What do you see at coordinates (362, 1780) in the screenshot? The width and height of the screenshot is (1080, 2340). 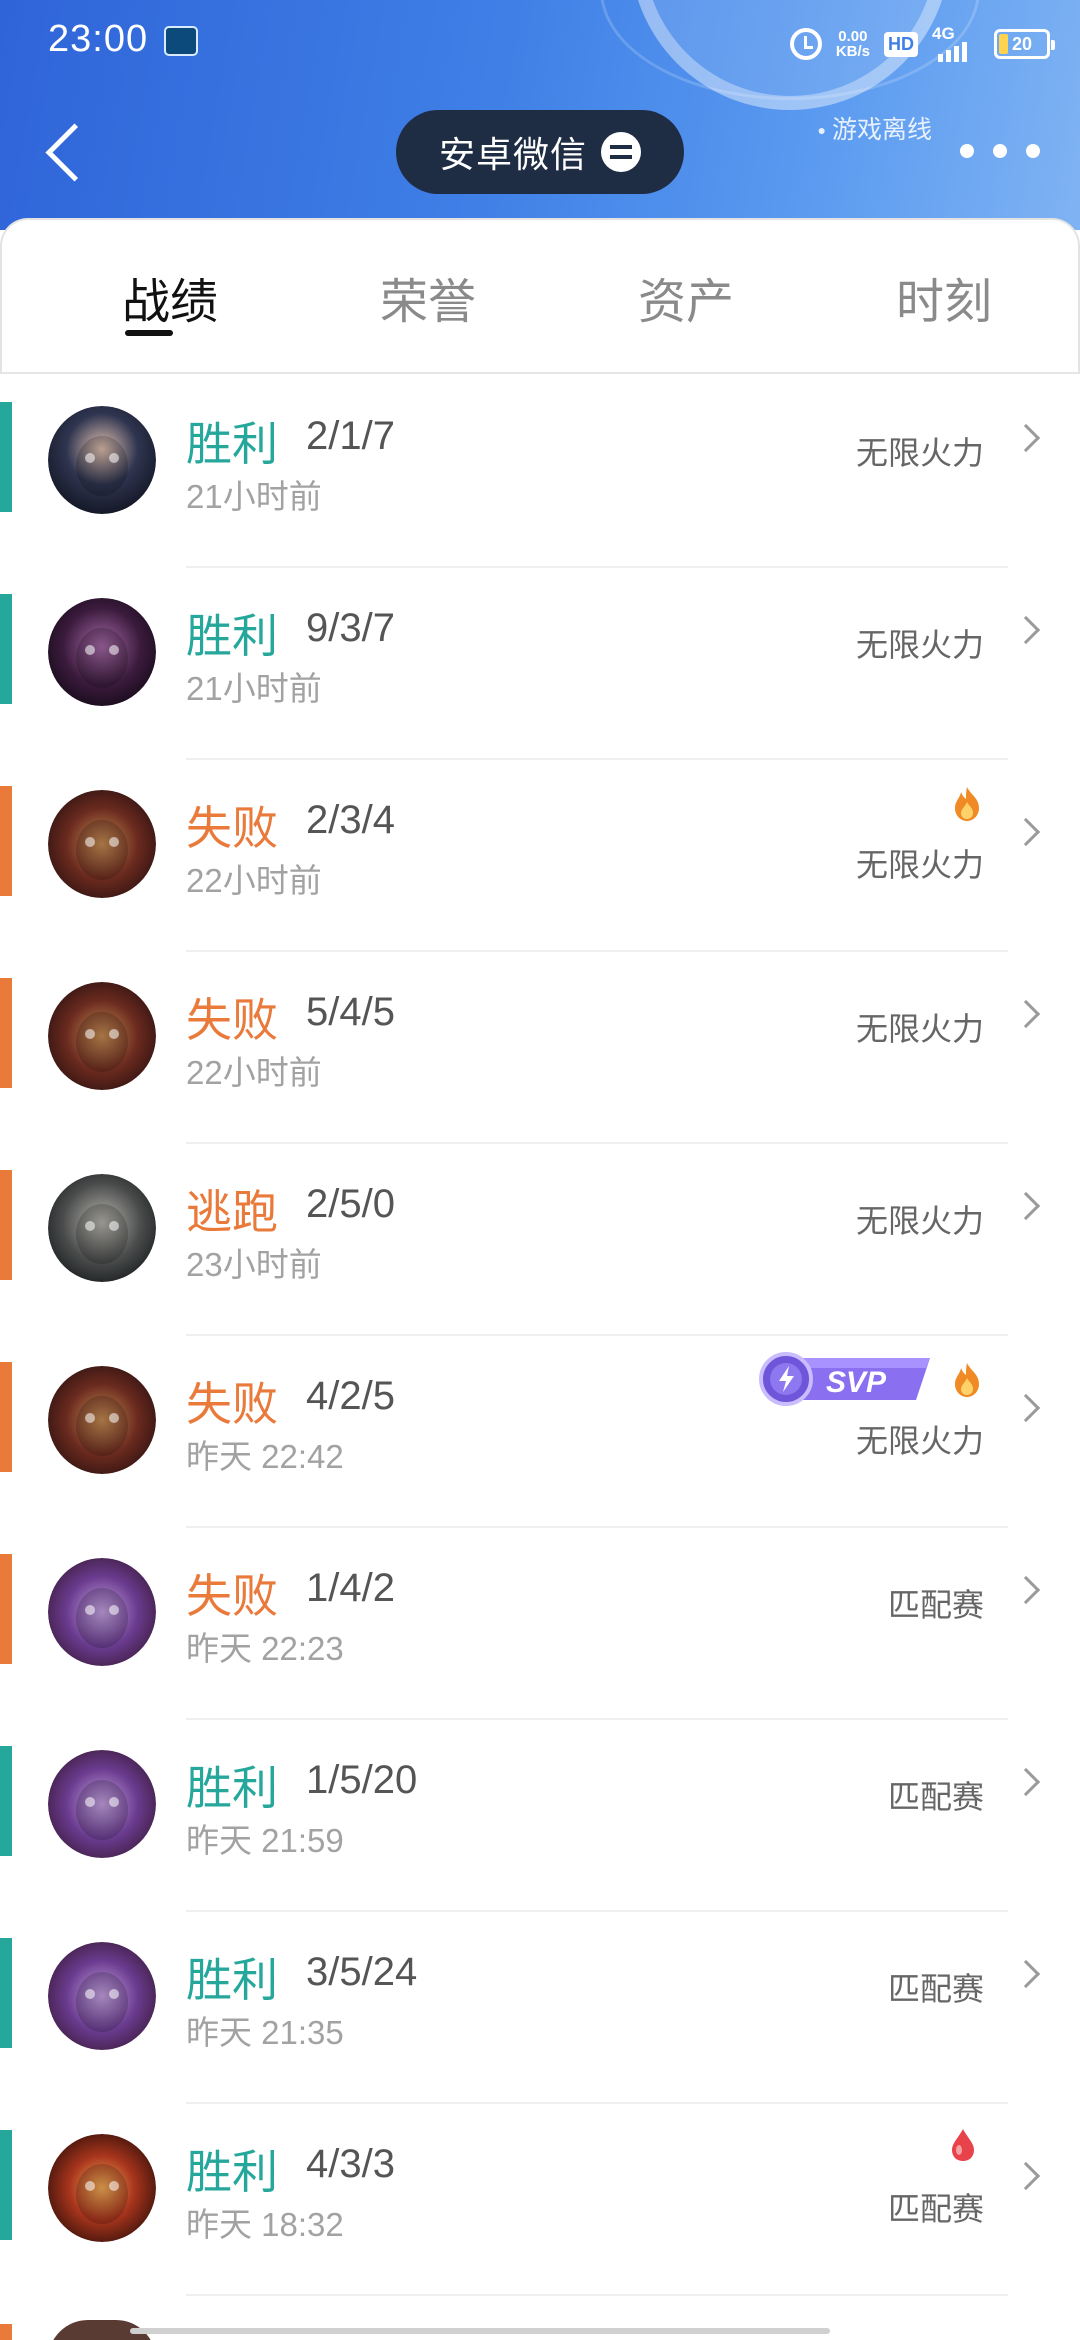 I see `match-kda: 1/5/20` at bounding box center [362, 1780].